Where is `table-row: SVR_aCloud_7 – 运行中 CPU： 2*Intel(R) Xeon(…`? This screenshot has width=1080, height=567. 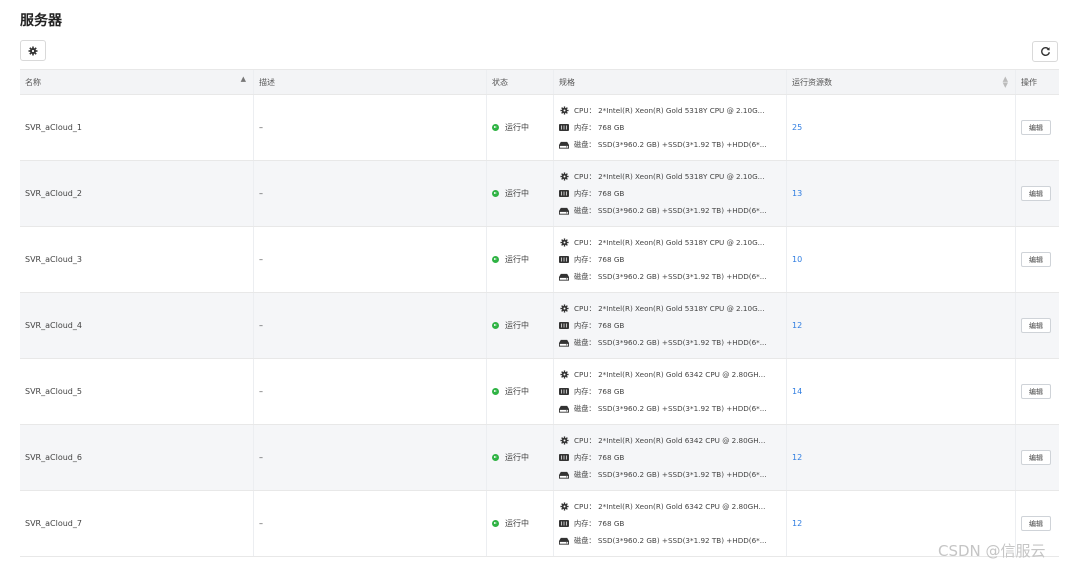
table-row: SVR_aCloud_7 – 运行中 CPU： 2*Intel(R) Xeon(… is located at coordinates (539, 524).